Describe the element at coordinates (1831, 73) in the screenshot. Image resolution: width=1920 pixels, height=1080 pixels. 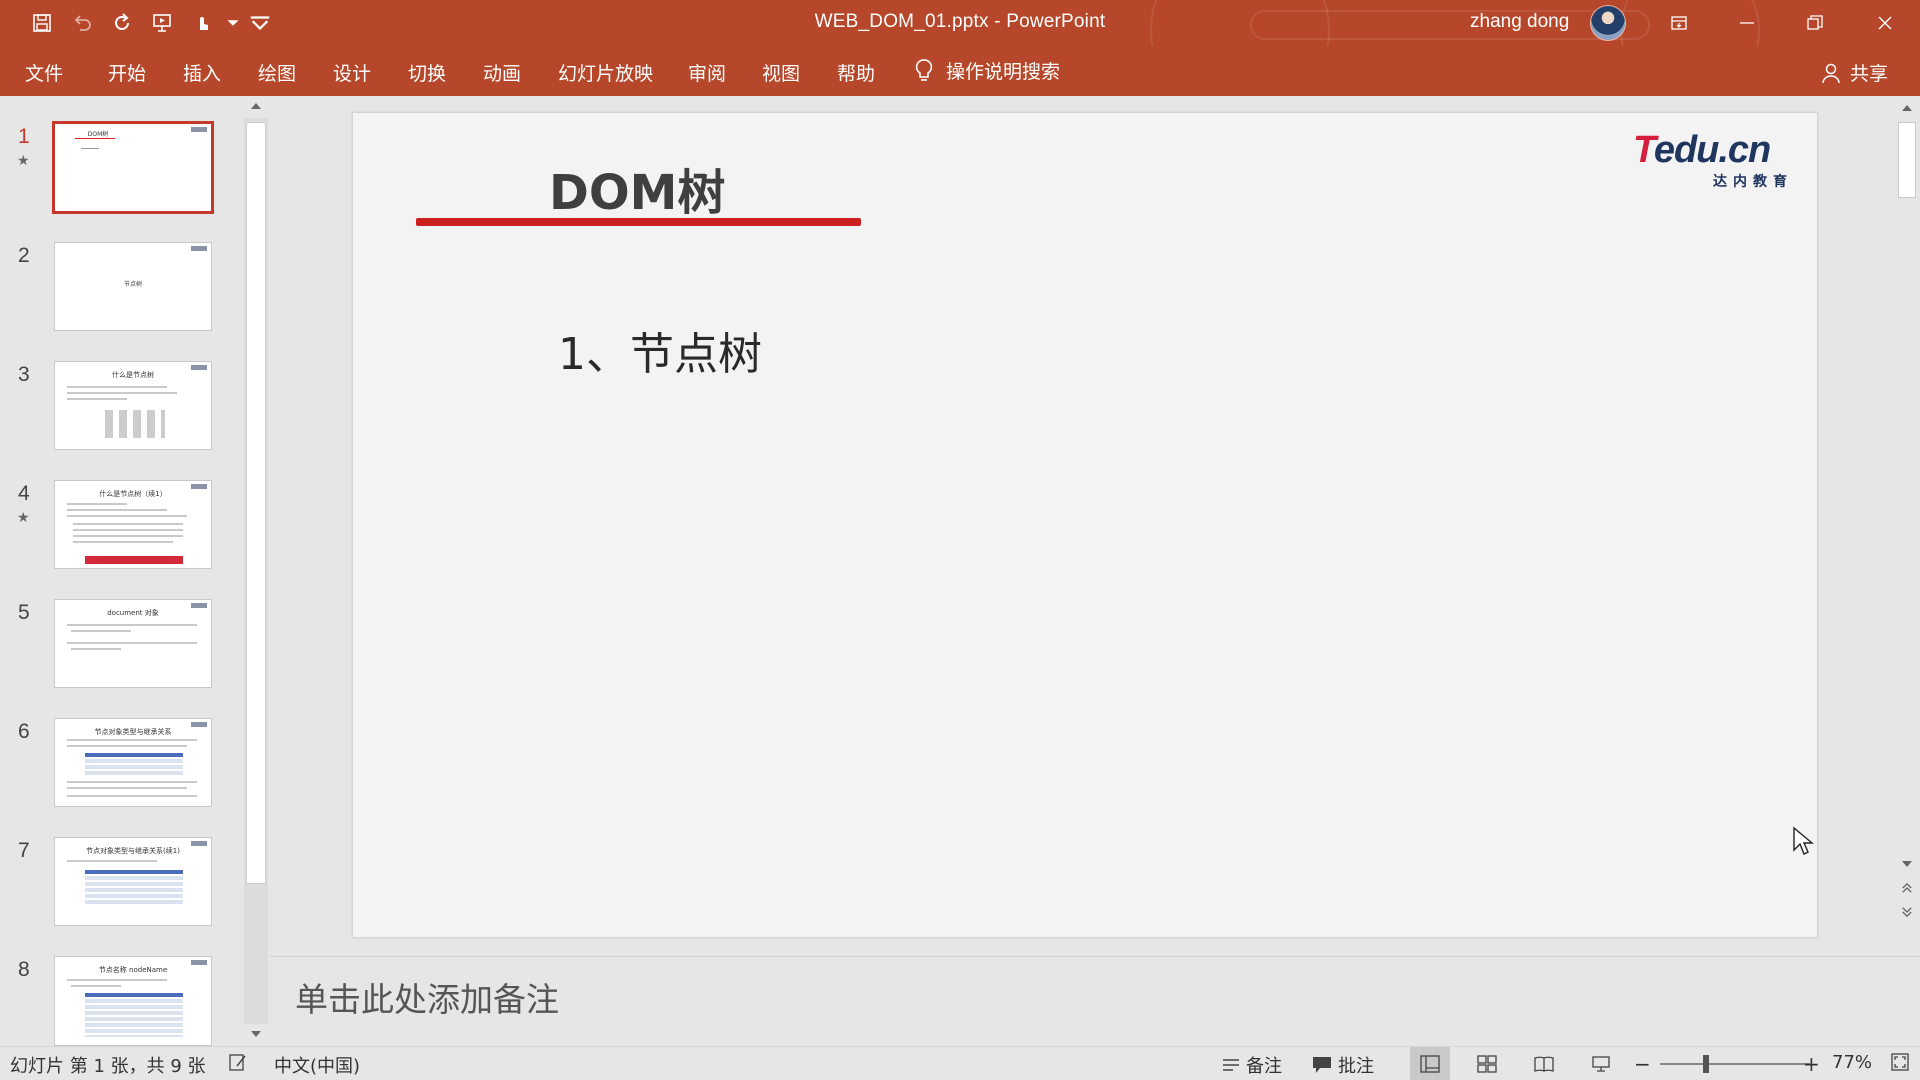
I see `person-icon` at that location.